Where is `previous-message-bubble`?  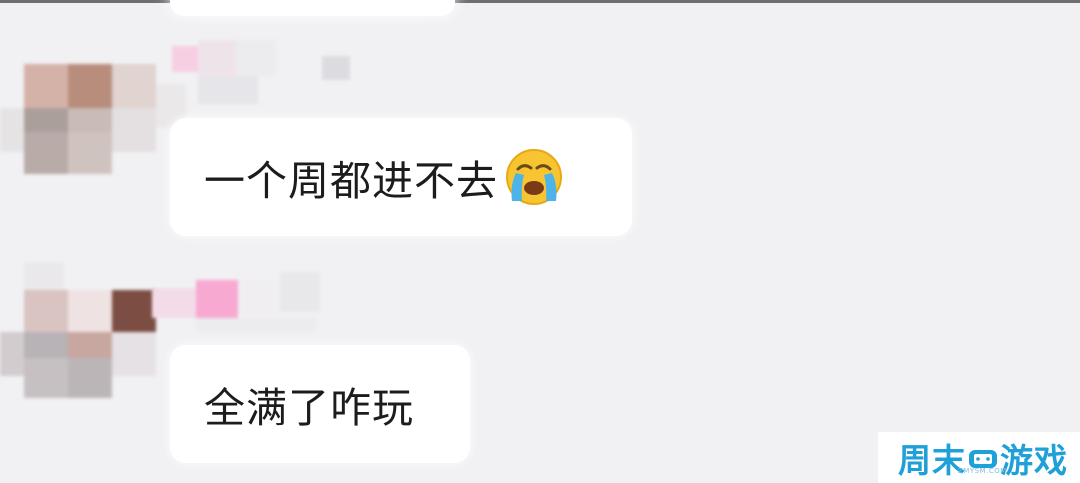
previous-message-bubble is located at coordinates (312, 8).